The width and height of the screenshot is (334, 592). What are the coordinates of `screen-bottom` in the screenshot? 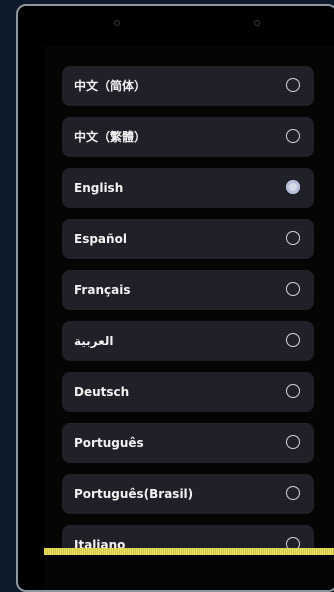 It's located at (189, 572).